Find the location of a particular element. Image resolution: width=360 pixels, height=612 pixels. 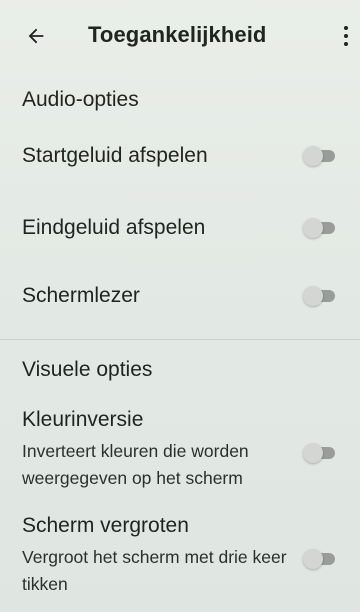

setting-title: Eindgeluid afspelen is located at coordinates (114, 227).